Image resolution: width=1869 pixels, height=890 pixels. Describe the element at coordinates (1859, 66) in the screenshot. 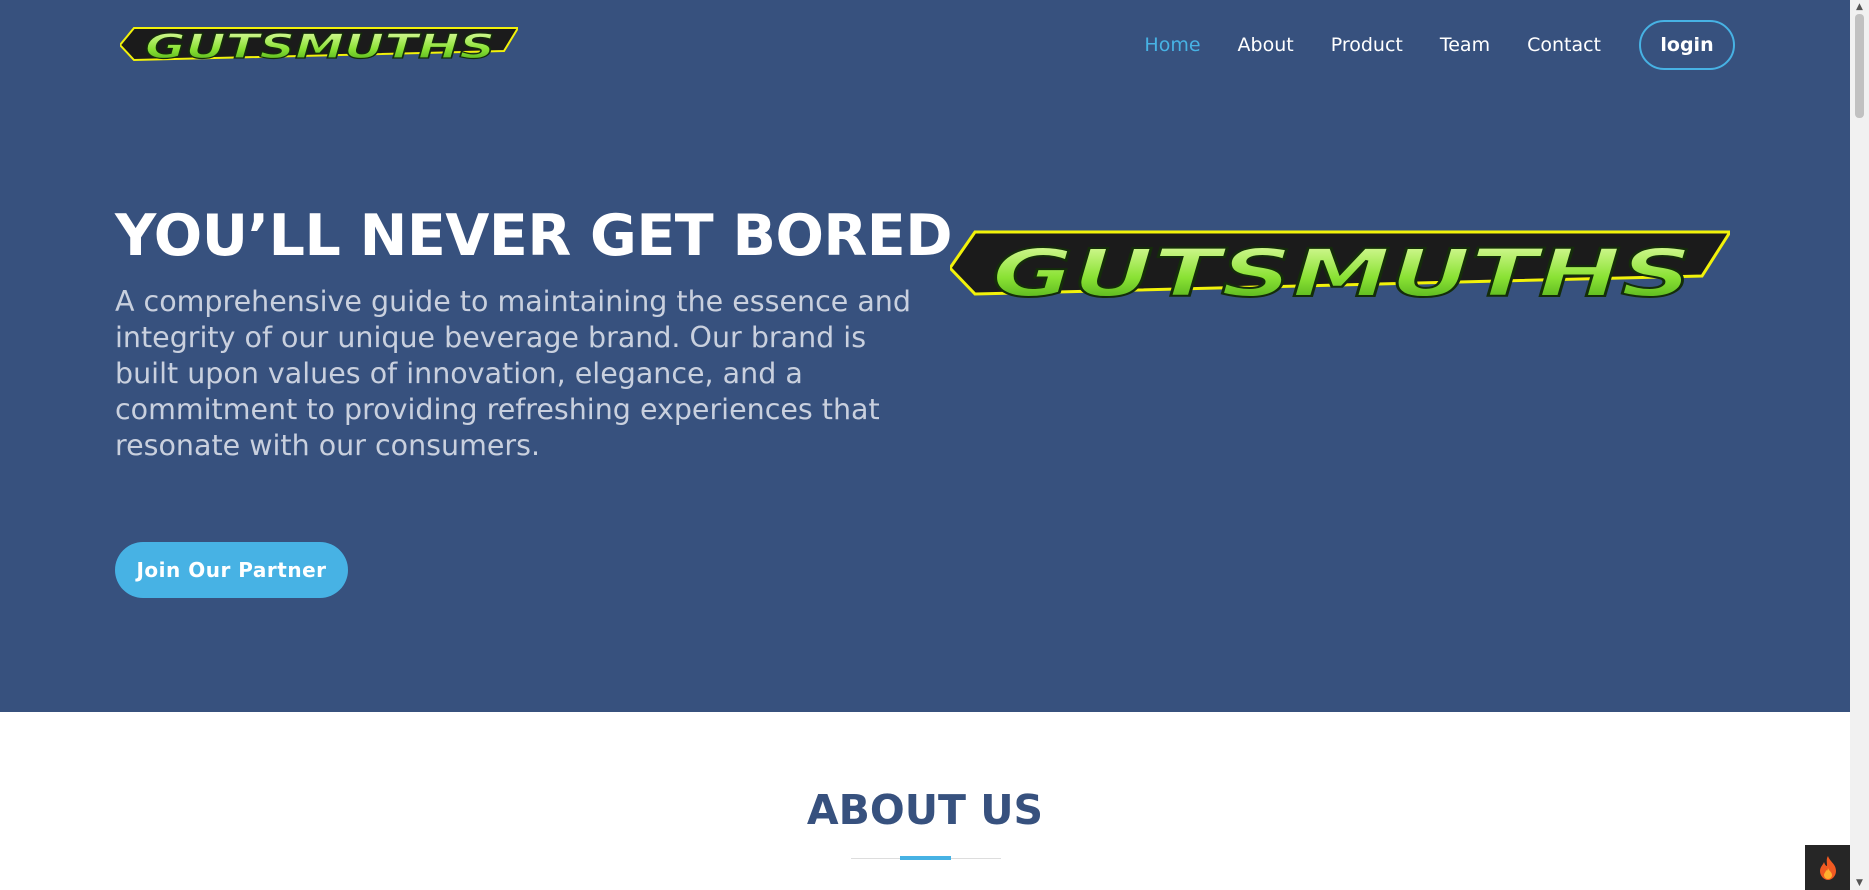

I see `scrollbar-thumb` at that location.